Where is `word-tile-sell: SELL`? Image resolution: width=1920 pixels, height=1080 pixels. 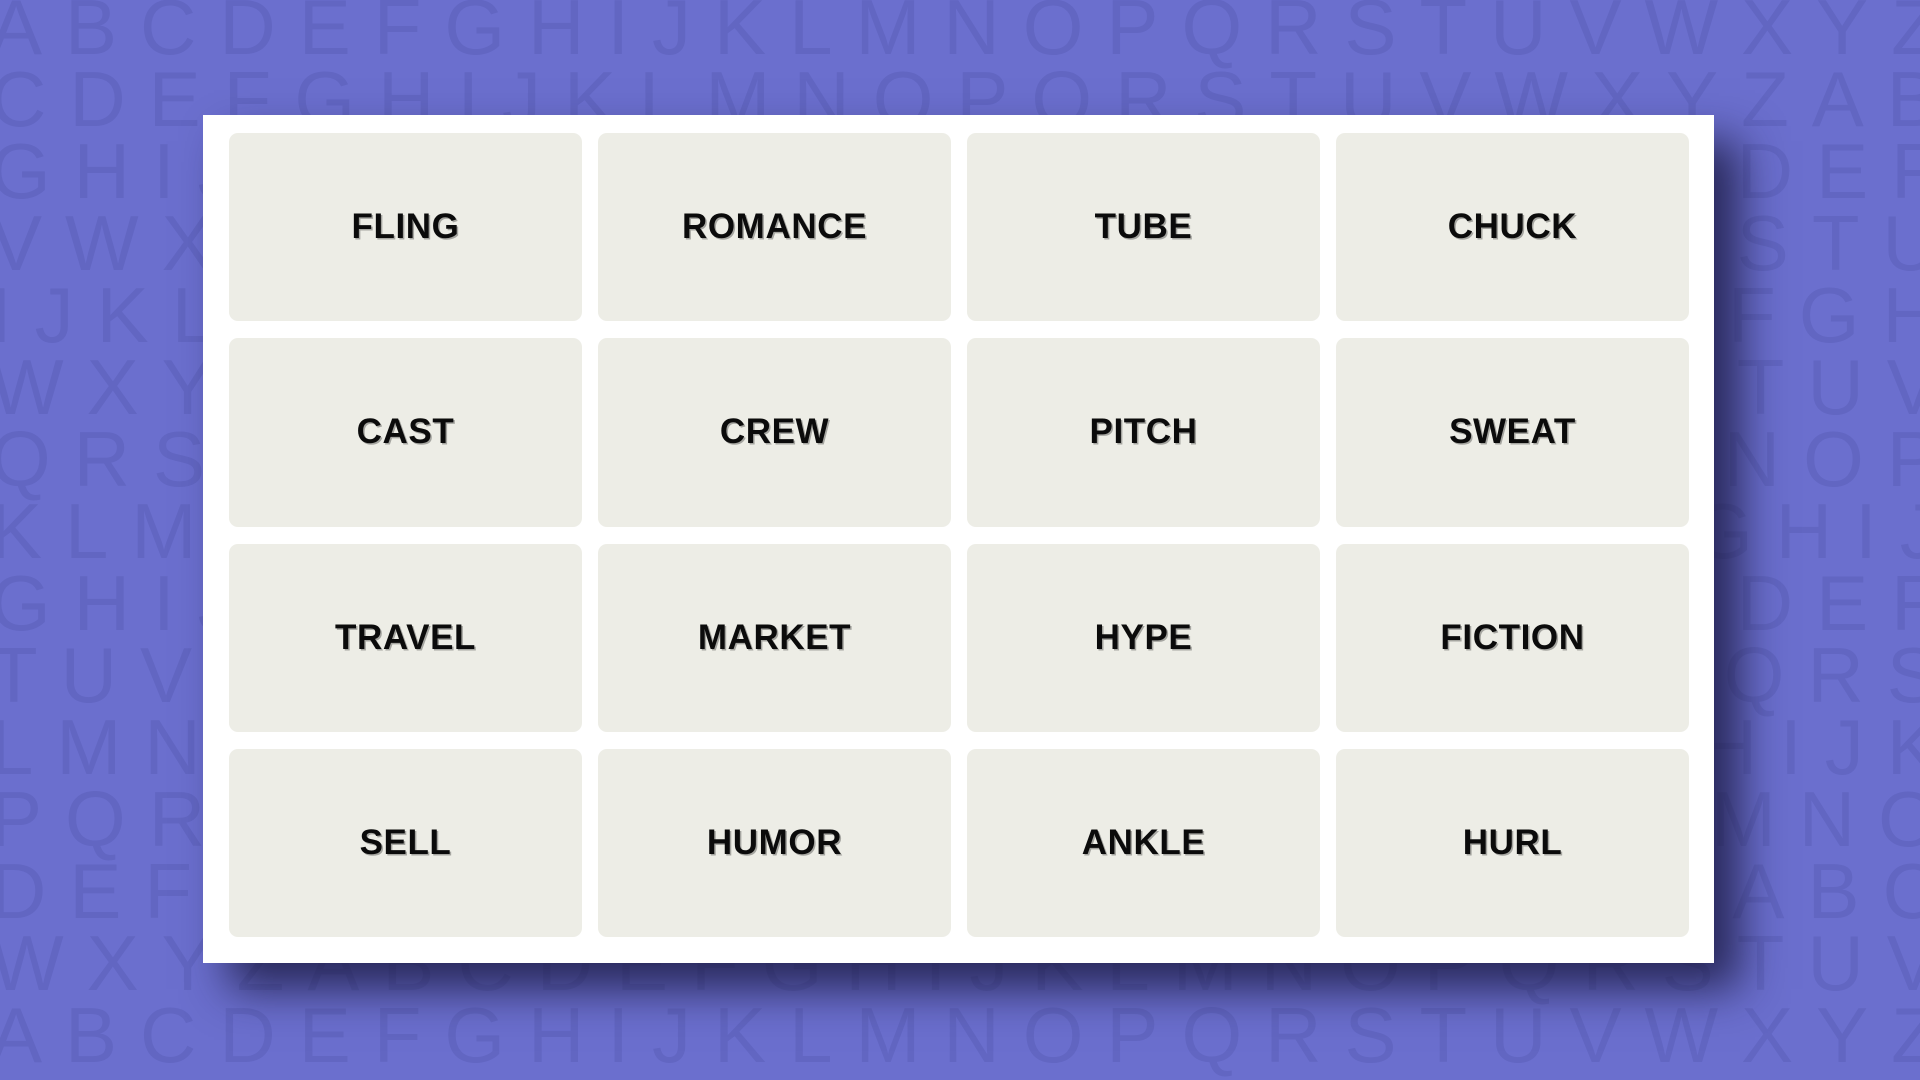 word-tile-sell: SELL is located at coordinates (405, 842).